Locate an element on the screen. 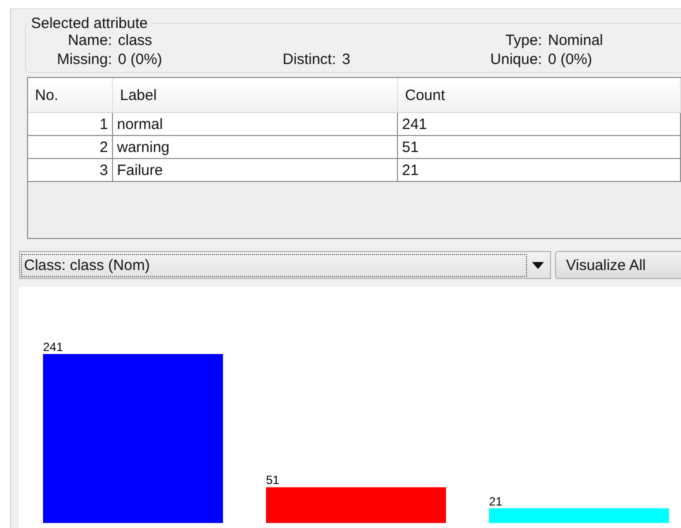 The height and width of the screenshot is (528, 681). table-cell: warning is located at coordinates (255, 147).